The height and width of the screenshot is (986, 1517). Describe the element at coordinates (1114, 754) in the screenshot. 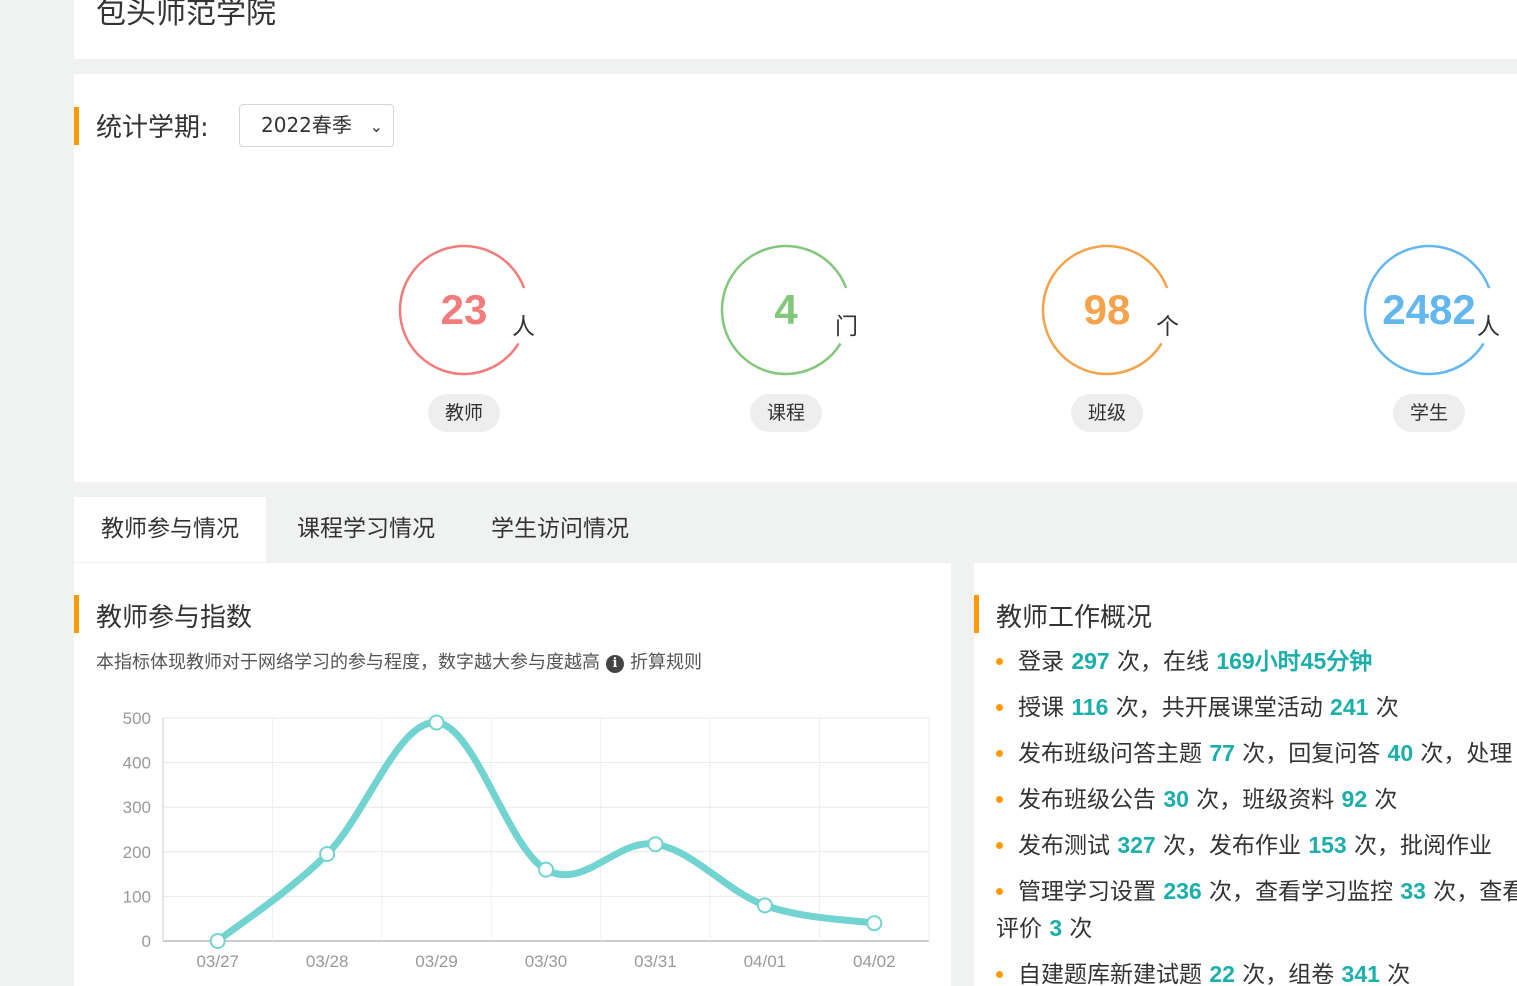

I see `work-item-text: 发布班级问答主题` at that location.